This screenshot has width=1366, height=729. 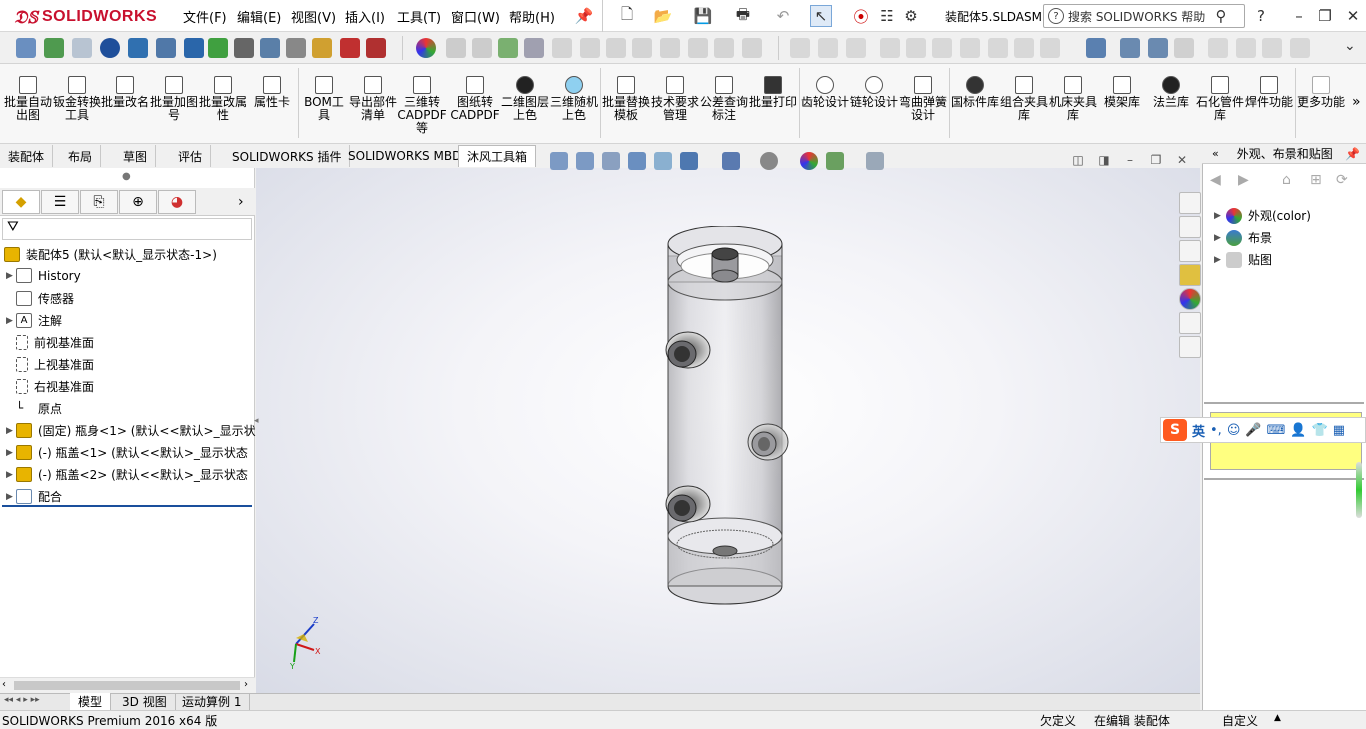 I want to click on task-item-scenes: ▶ 布景, so click(x=1243, y=237).